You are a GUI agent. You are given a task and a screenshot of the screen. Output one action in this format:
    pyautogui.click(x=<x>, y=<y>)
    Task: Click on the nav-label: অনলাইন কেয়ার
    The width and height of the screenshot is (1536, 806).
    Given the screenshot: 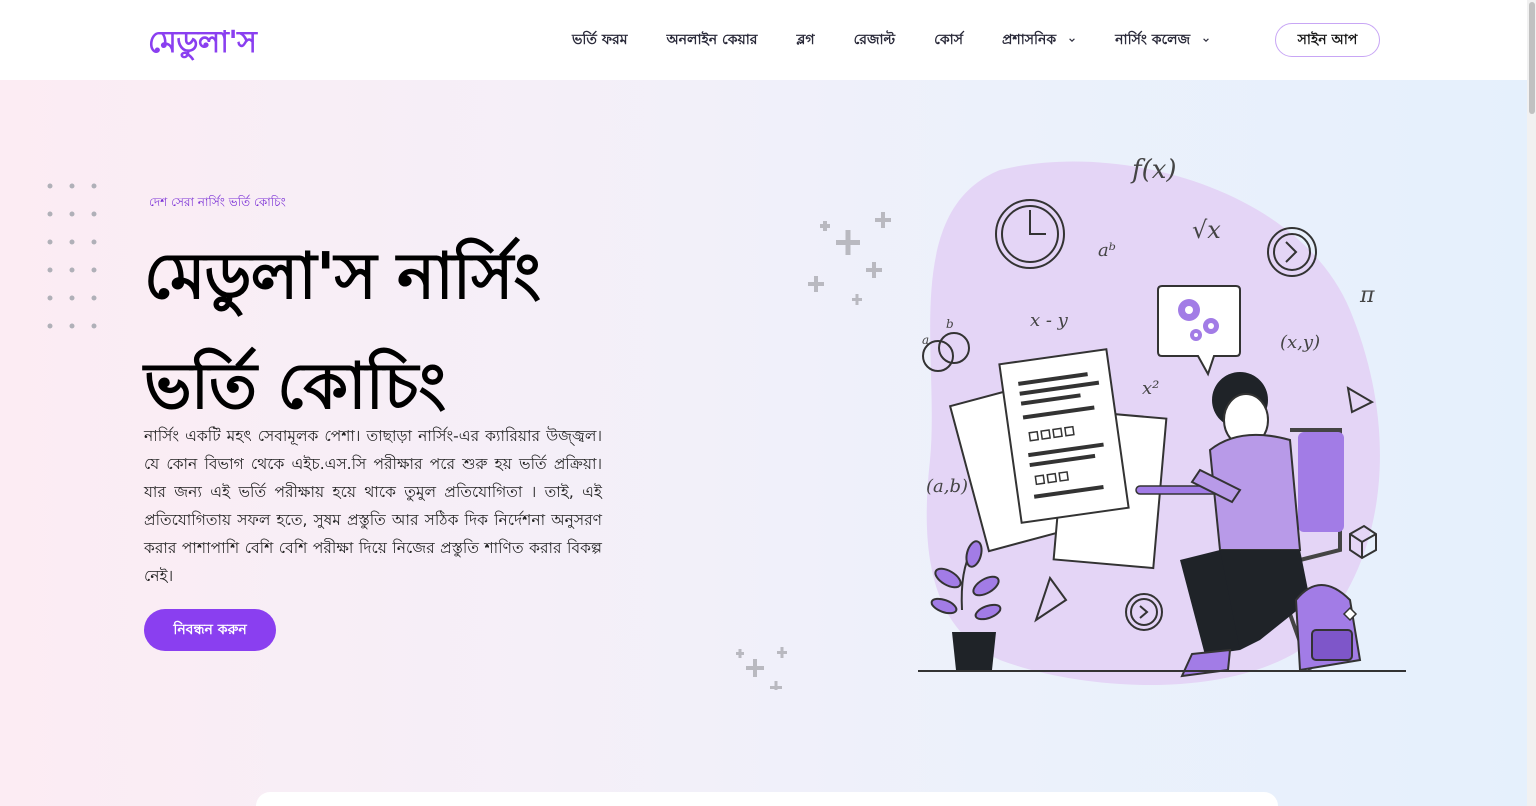 What is the action you would take?
    pyautogui.click(x=712, y=40)
    